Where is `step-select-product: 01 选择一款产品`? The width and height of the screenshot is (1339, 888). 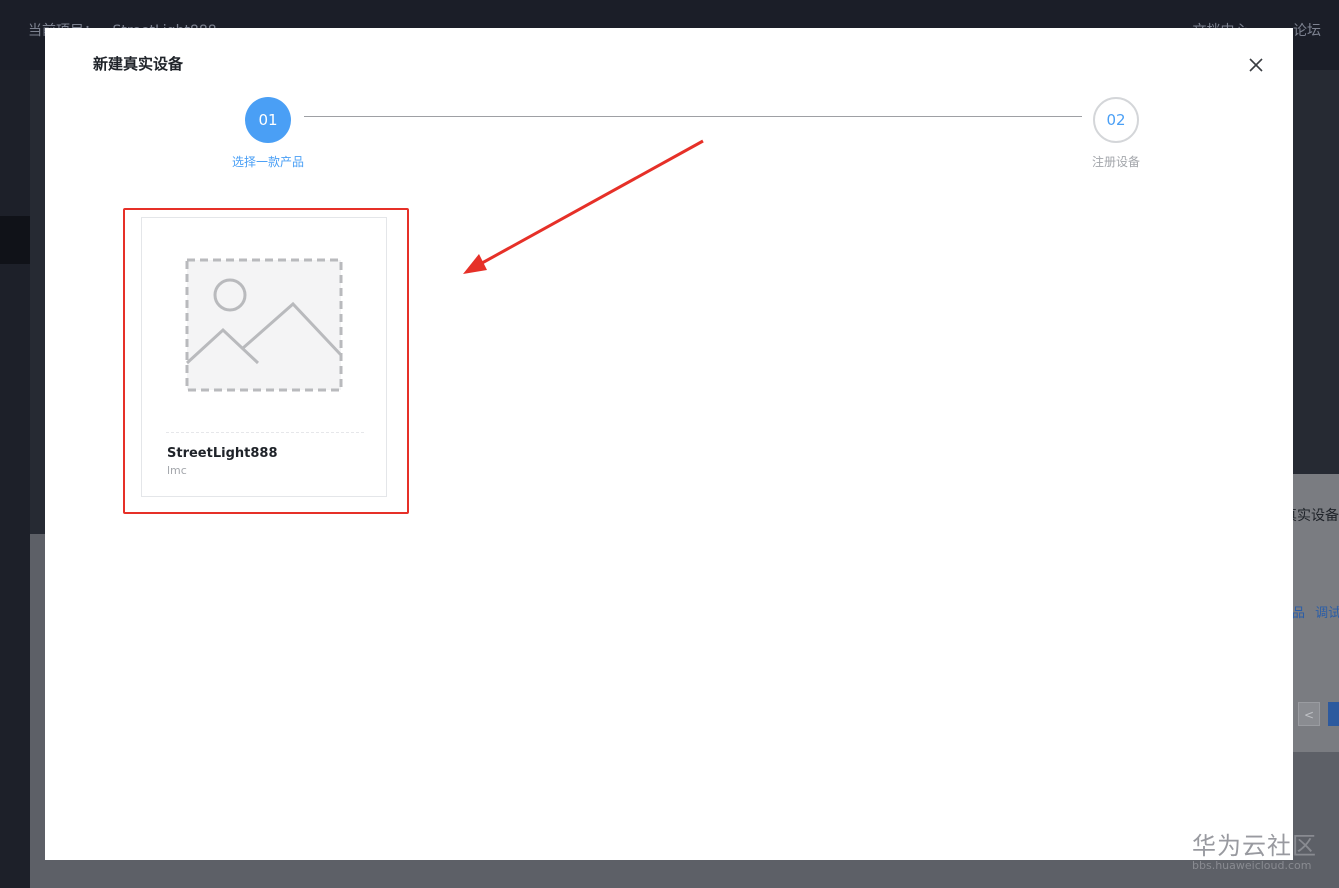
step-select-product: 01 选择一款产品 is located at coordinates (268, 133).